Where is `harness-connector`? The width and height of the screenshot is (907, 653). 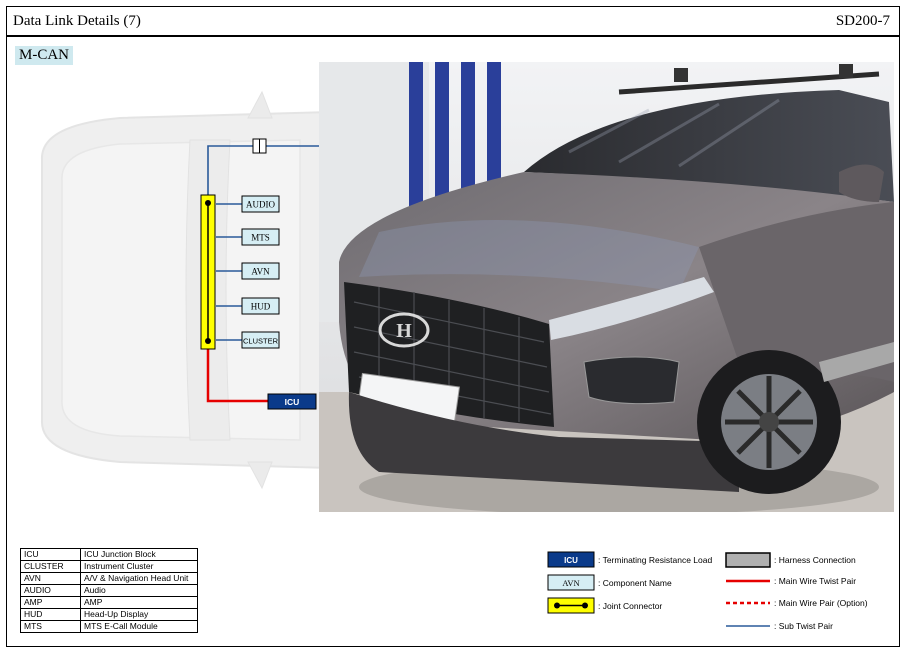
harness-connector is located at coordinates (259, 146).